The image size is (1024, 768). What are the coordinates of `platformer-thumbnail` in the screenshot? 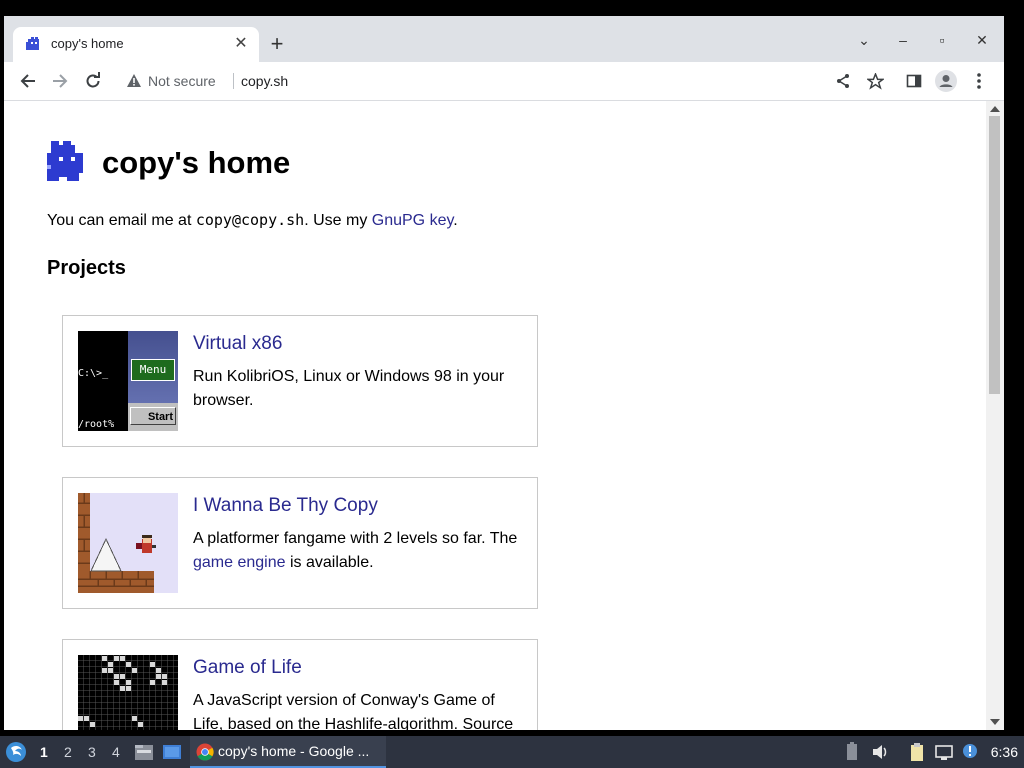 It's located at (128, 543).